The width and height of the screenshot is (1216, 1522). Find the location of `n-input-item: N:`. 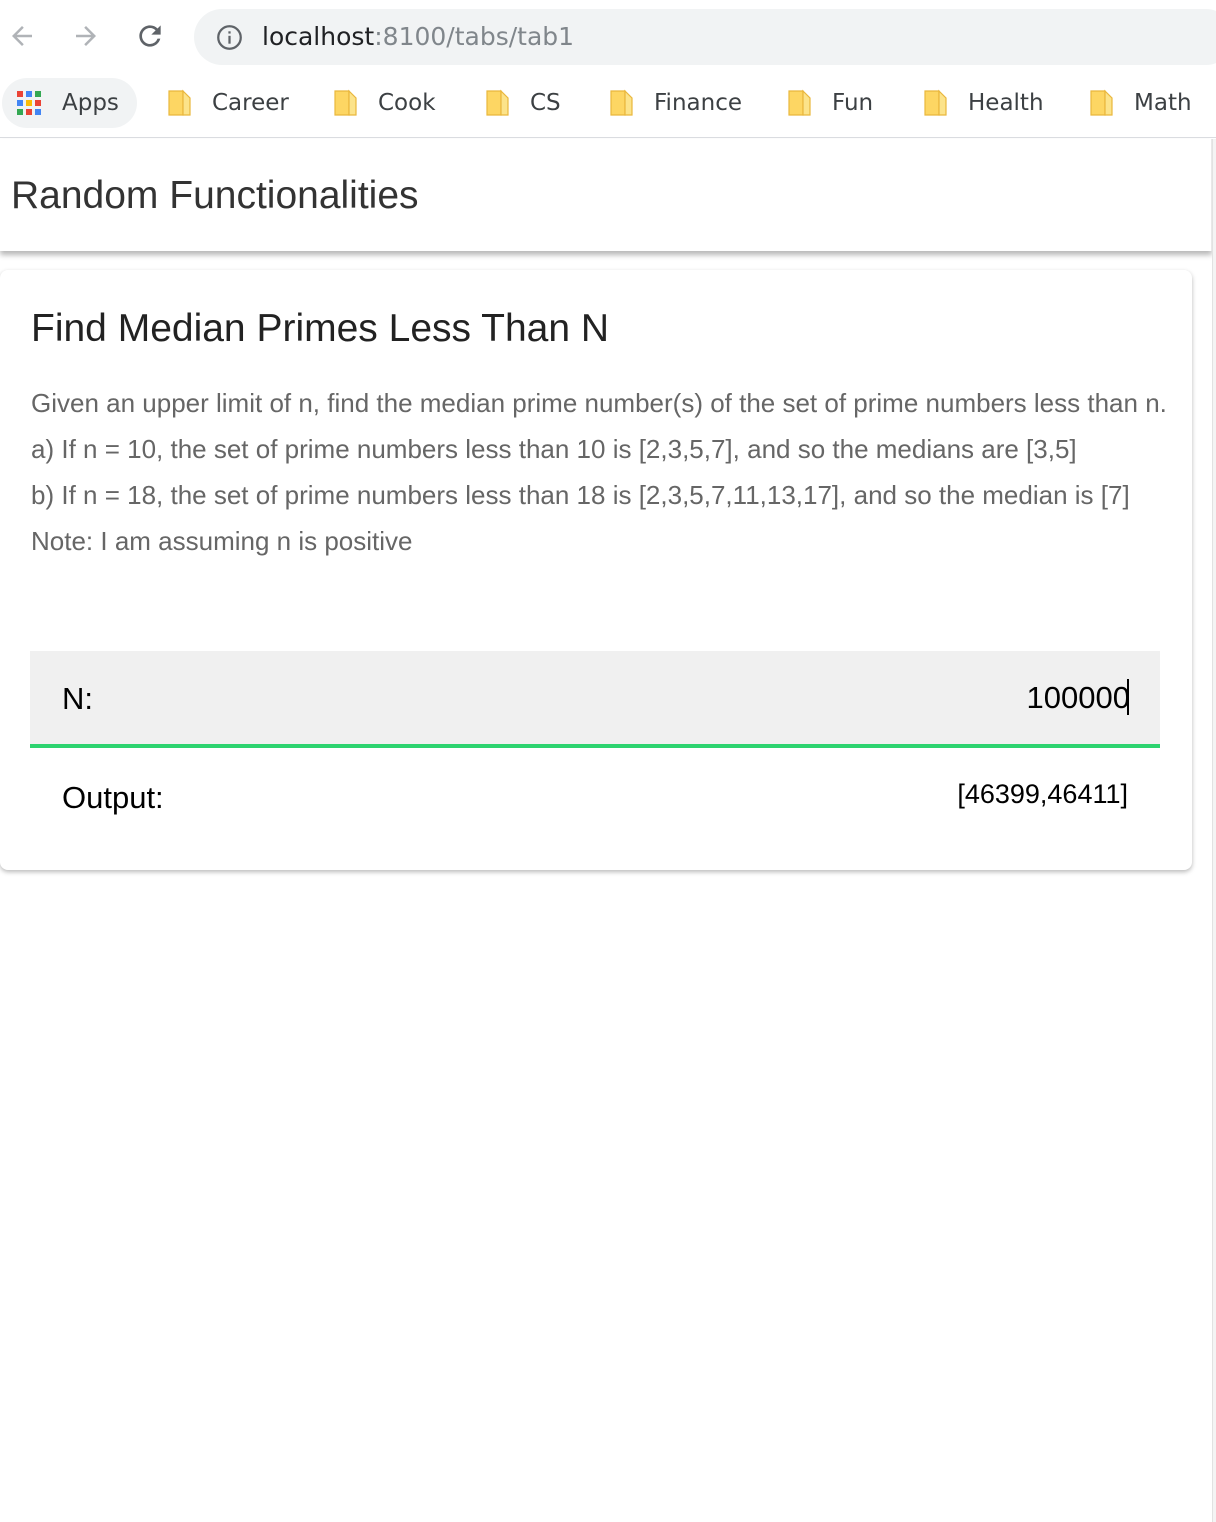

n-input-item: N: is located at coordinates (595, 699).